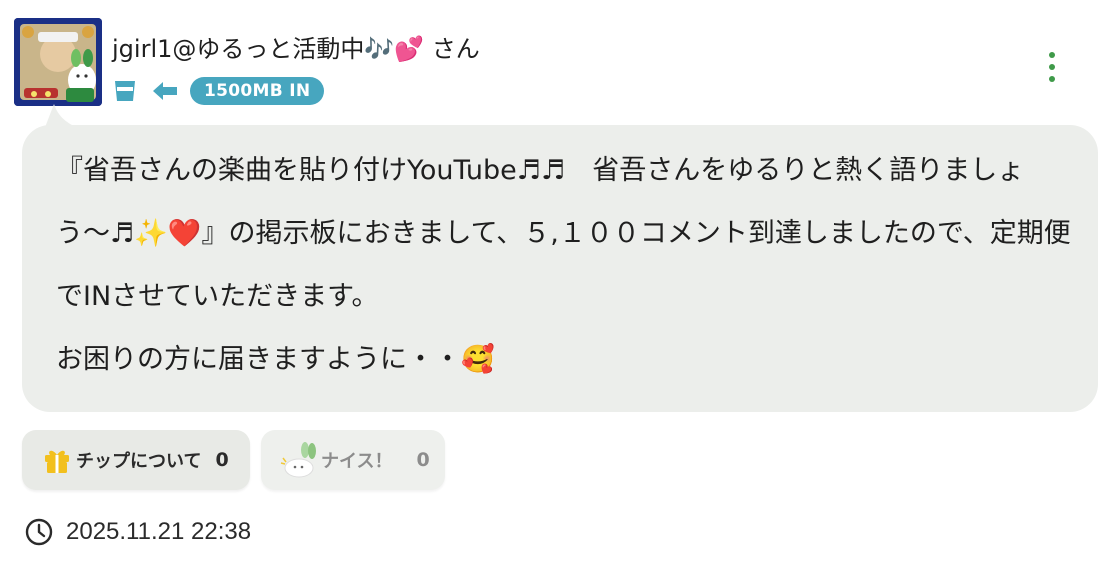  Describe the element at coordinates (1052, 55) in the screenshot. I see `more-vertical-icon` at that location.